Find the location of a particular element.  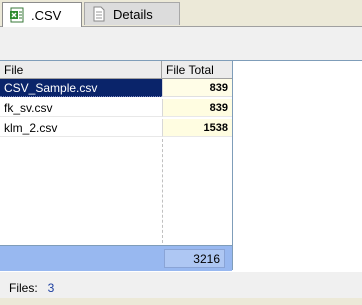

tab-csv-label: .CSV is located at coordinates (46, 15).